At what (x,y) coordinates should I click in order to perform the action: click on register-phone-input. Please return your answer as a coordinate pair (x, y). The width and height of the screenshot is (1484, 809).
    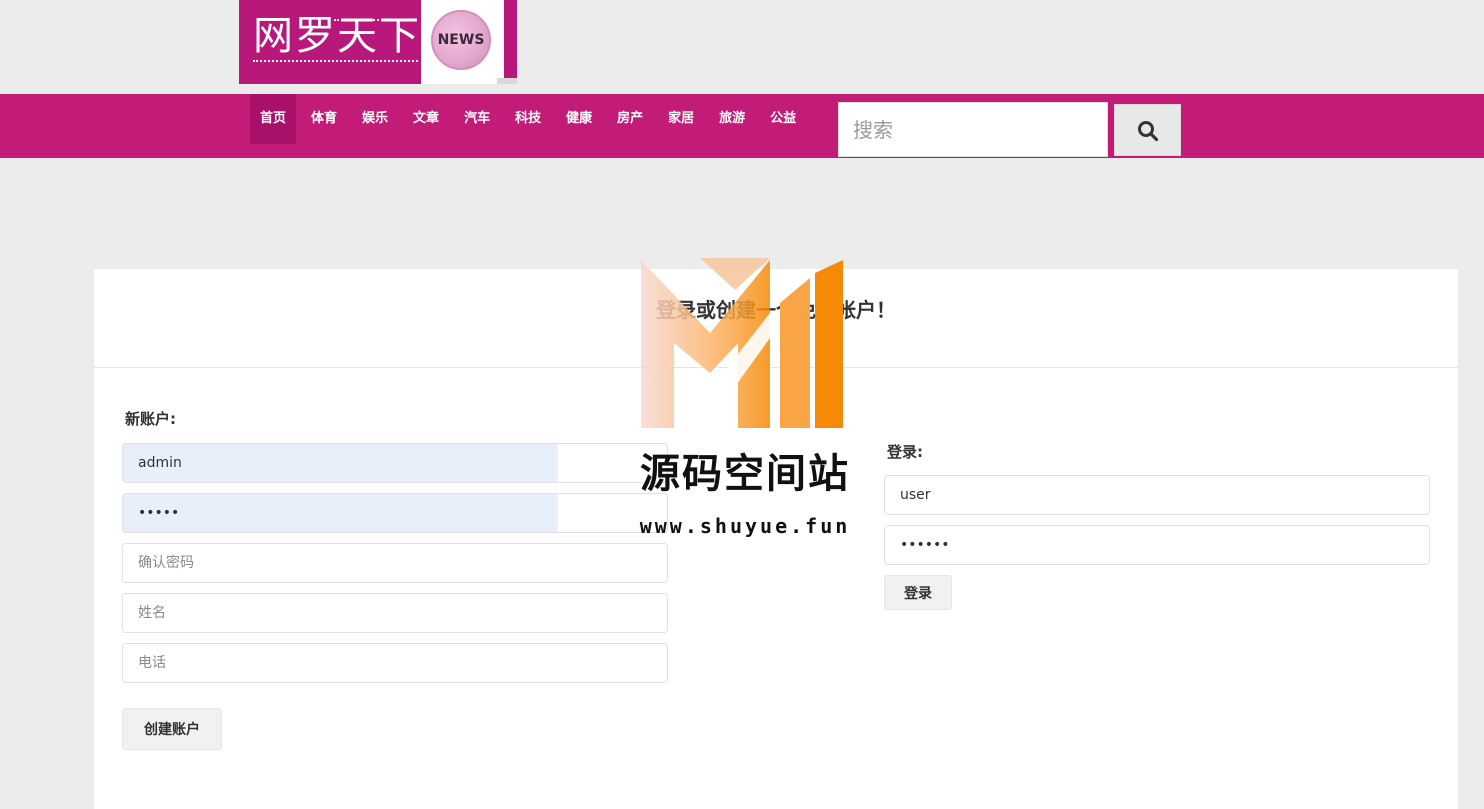
    Looking at the image, I should click on (395, 663).